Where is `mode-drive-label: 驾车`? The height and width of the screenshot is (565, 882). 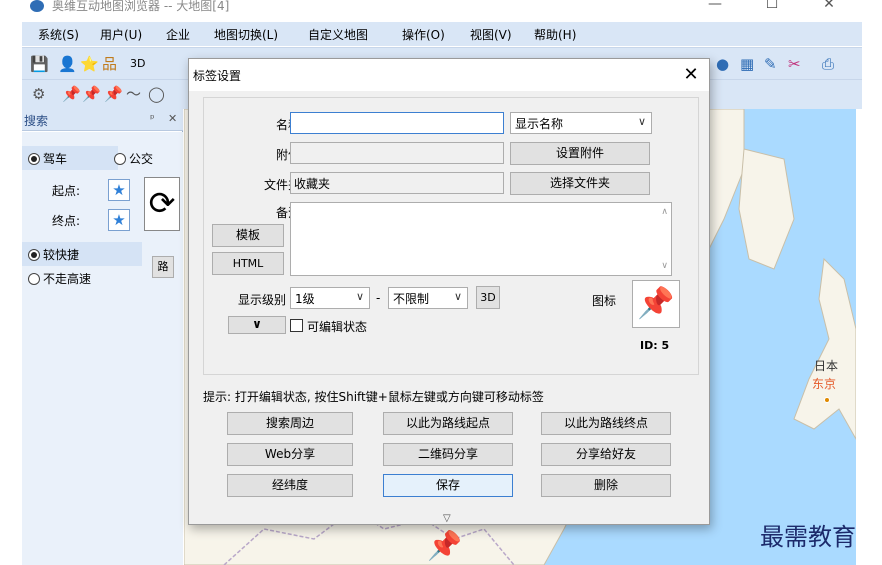
mode-drive-label: 驾车 is located at coordinates (55, 159).